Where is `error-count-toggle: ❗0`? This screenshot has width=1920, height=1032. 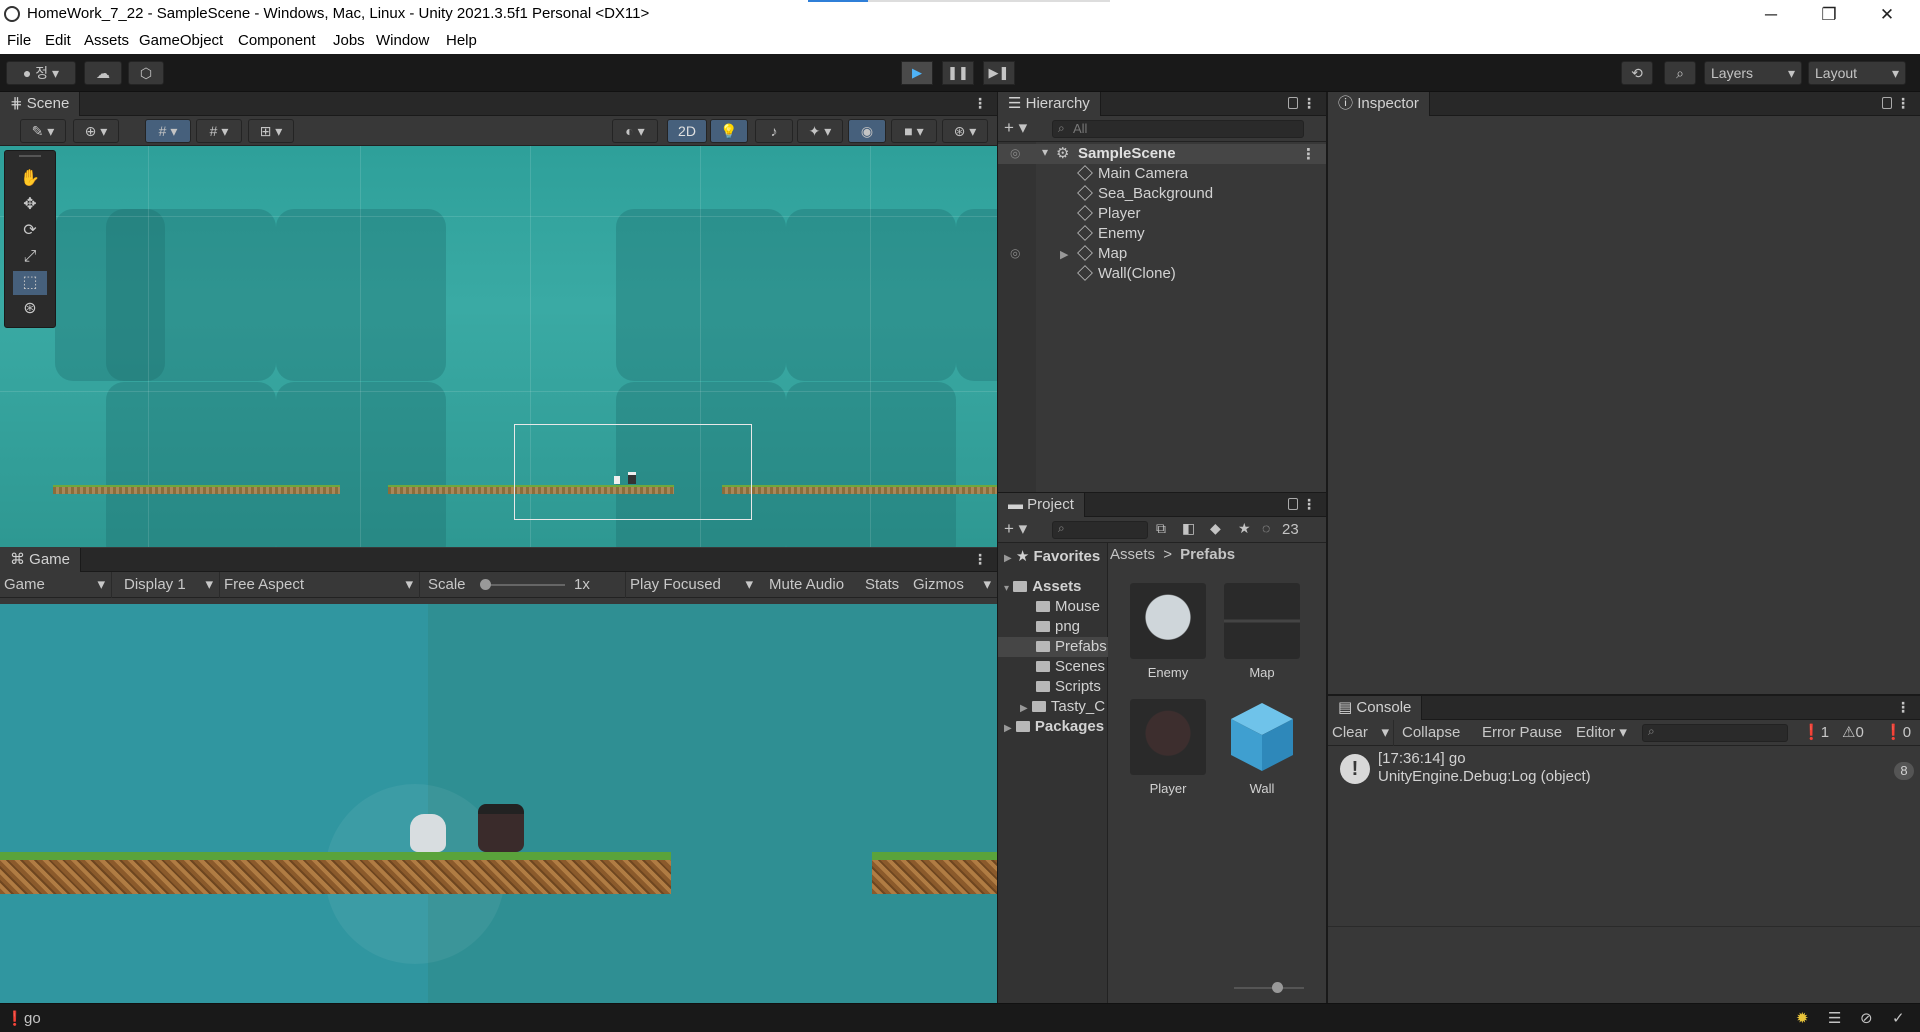 error-count-toggle: ❗0 is located at coordinates (1895, 733).